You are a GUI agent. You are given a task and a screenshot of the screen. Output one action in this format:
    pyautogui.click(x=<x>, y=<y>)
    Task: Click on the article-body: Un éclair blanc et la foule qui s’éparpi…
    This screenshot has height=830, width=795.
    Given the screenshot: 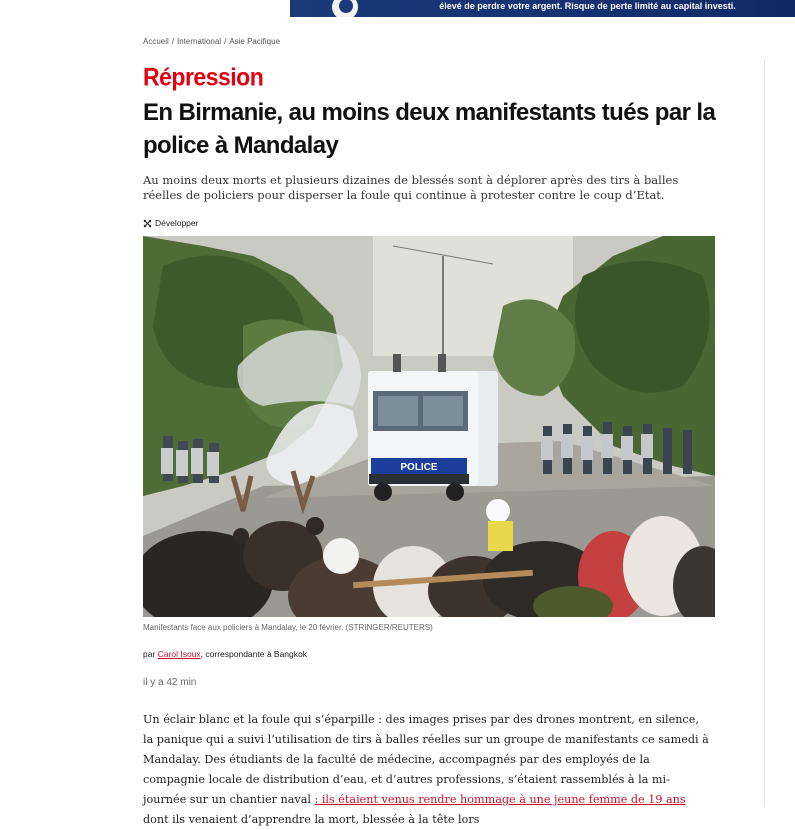 What is the action you would take?
    pyautogui.click(x=426, y=770)
    